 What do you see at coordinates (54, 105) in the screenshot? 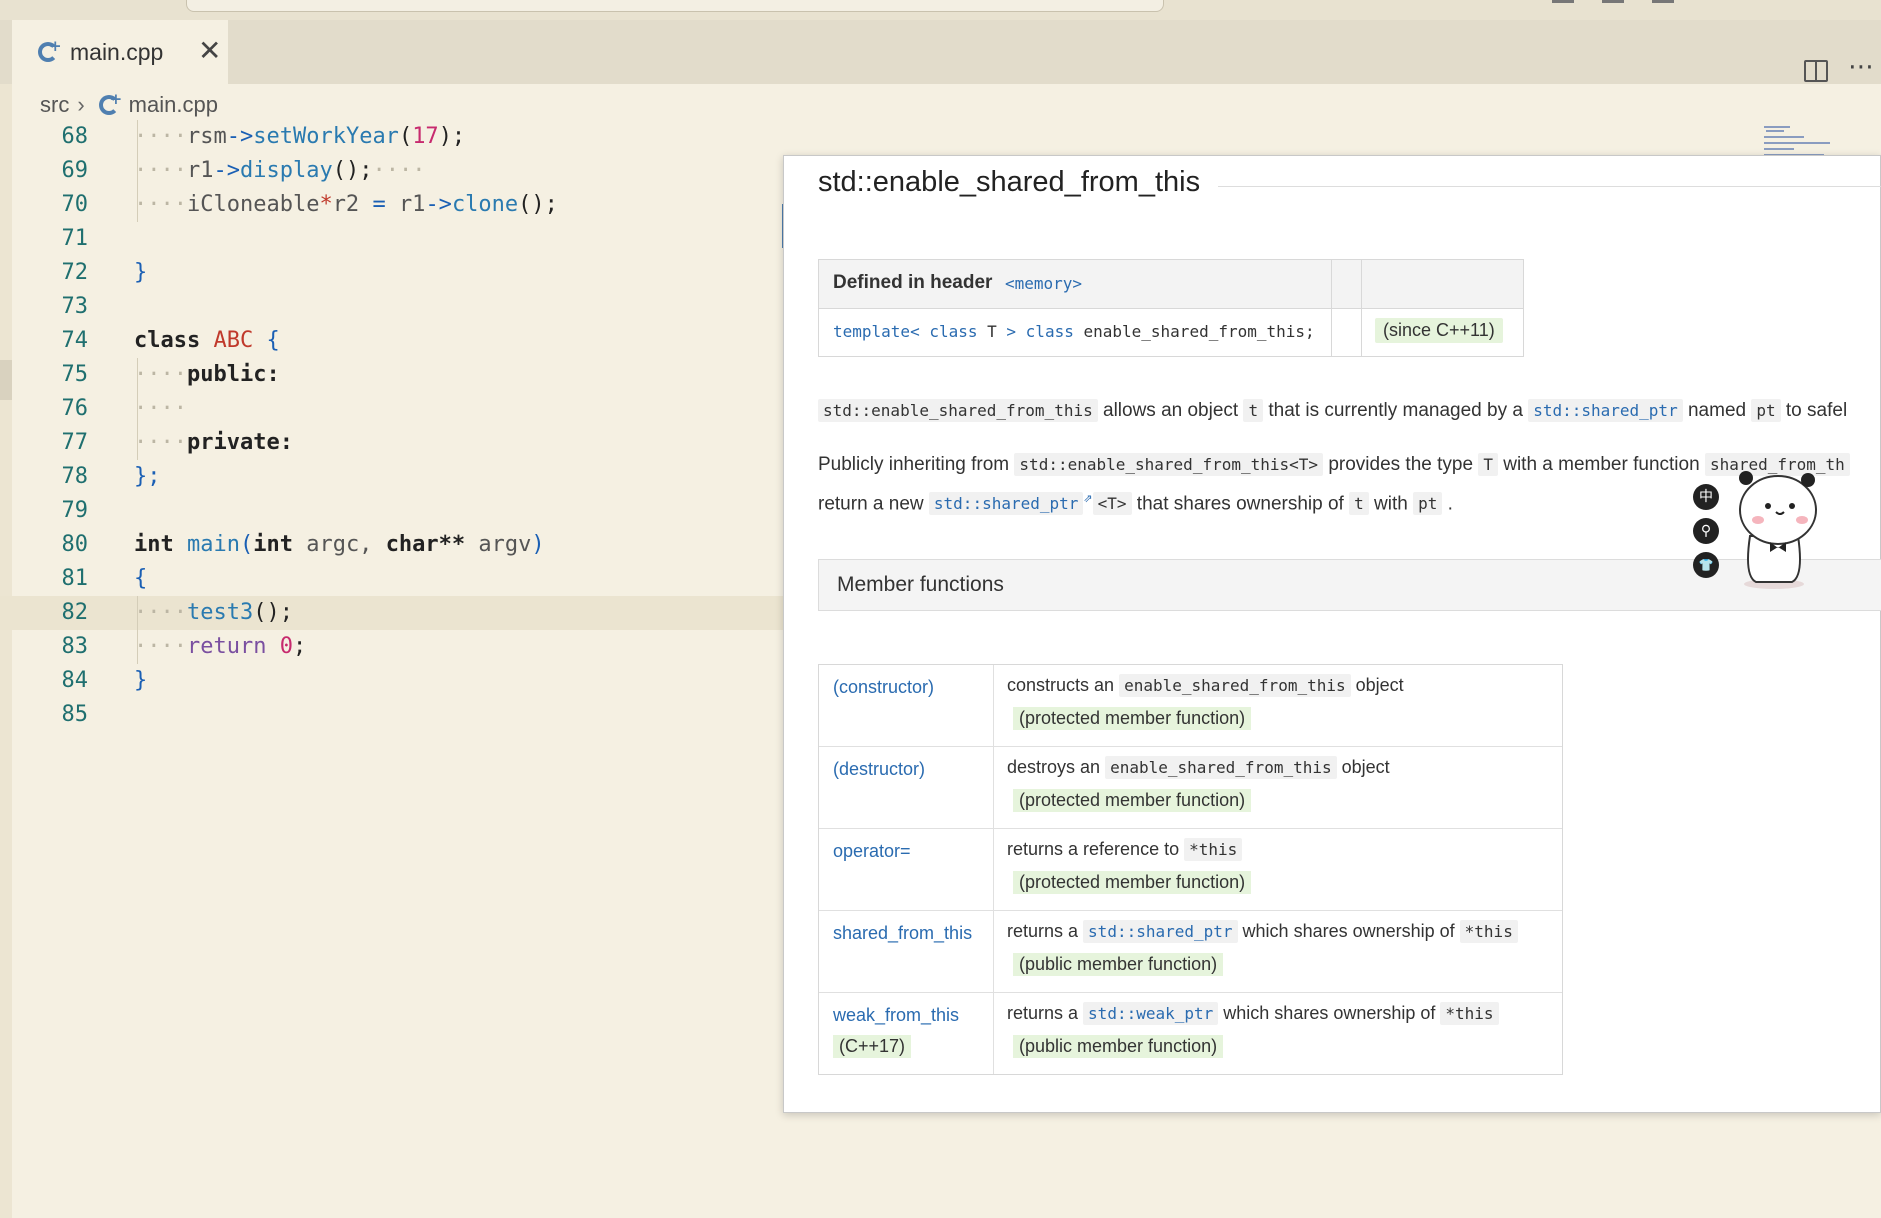
I see `breadcrumb-folder: src` at bounding box center [54, 105].